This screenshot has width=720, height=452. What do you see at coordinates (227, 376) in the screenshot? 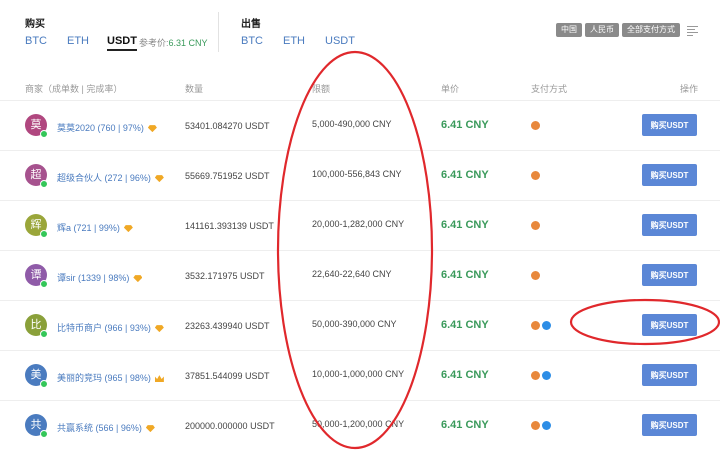
I see `quantity: 37851.544099 USDT` at bounding box center [227, 376].